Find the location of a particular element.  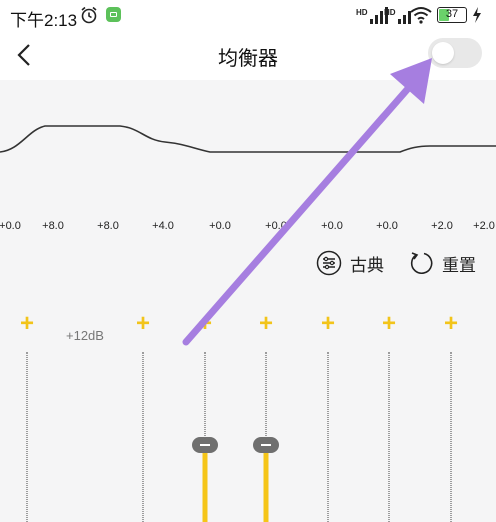

toggle-knob is located at coordinates (443, 53).